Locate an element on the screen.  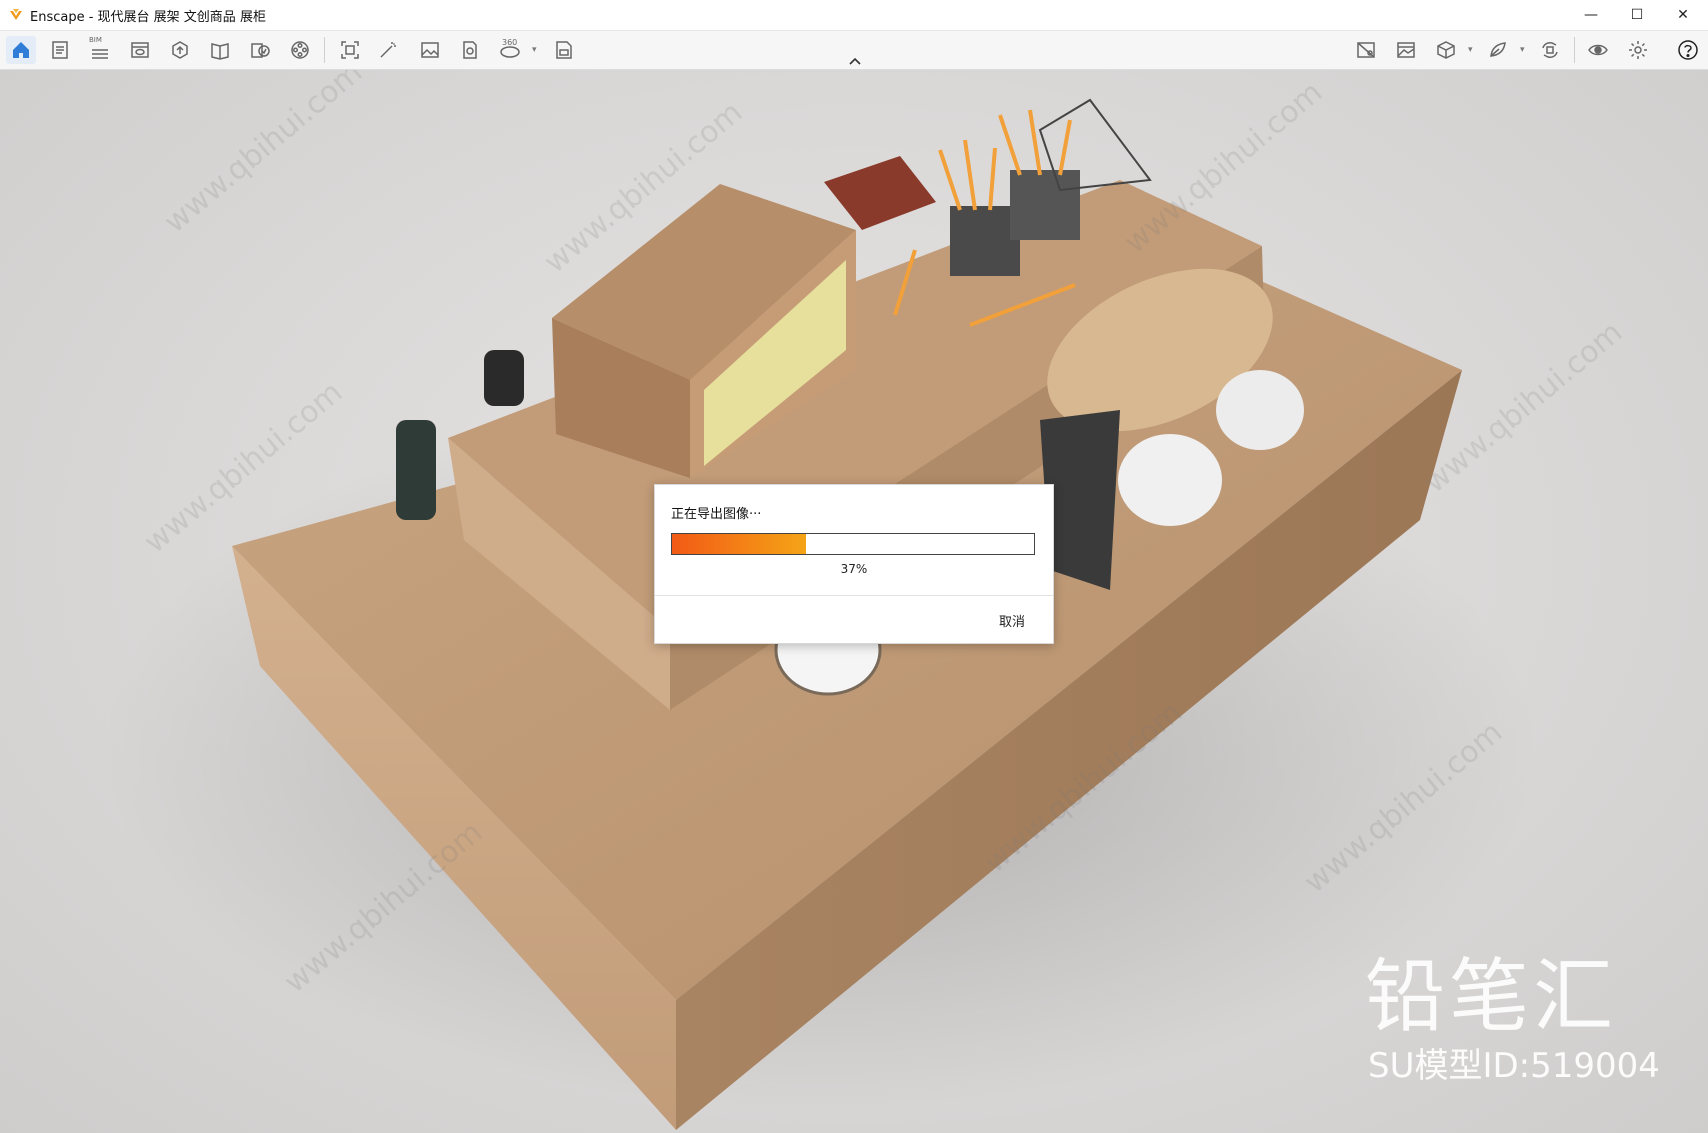
collapse-toolbar-button is located at coordinates (855, 61).